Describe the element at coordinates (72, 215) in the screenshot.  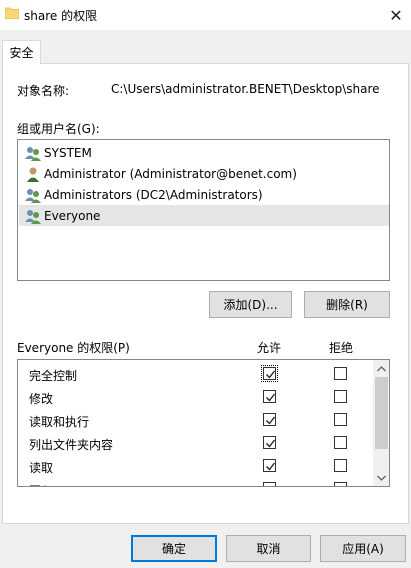
I see `list-item-label: Everyone` at that location.